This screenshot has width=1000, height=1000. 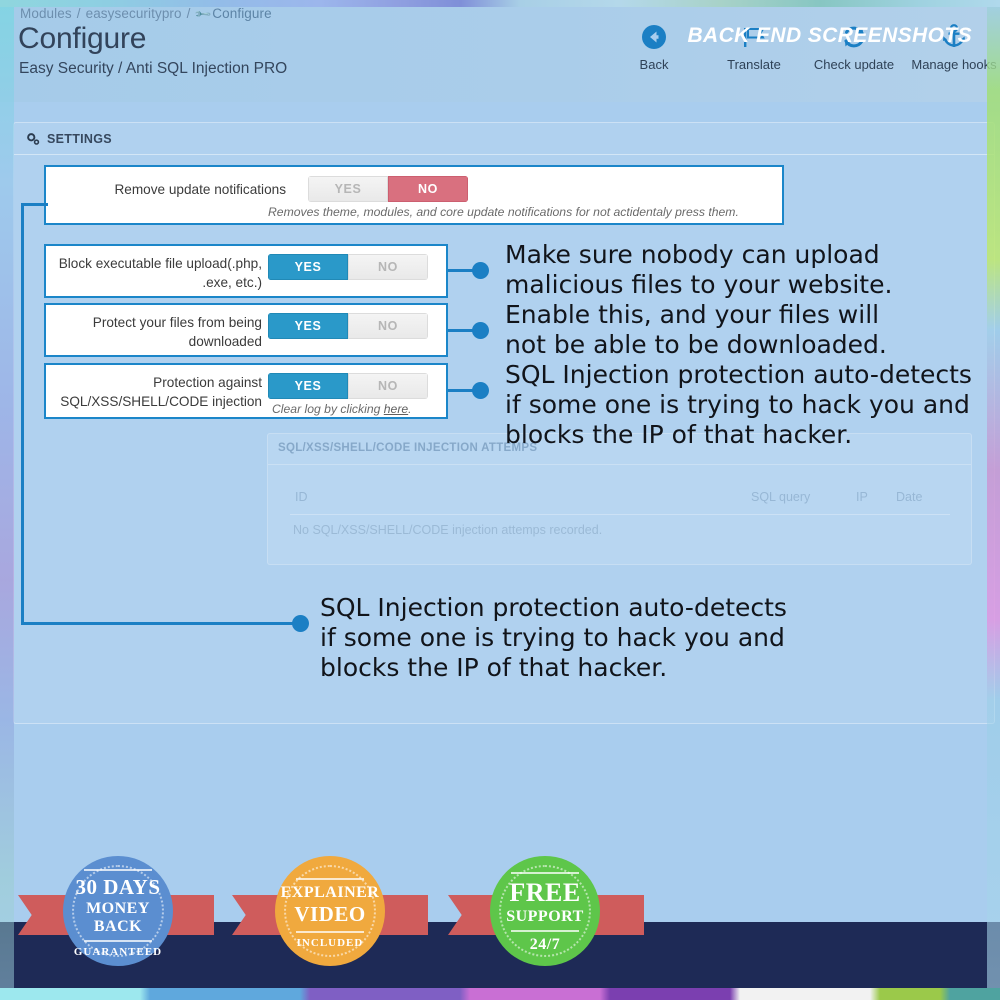 What do you see at coordinates (33, 139) in the screenshot?
I see `gears-icon` at bounding box center [33, 139].